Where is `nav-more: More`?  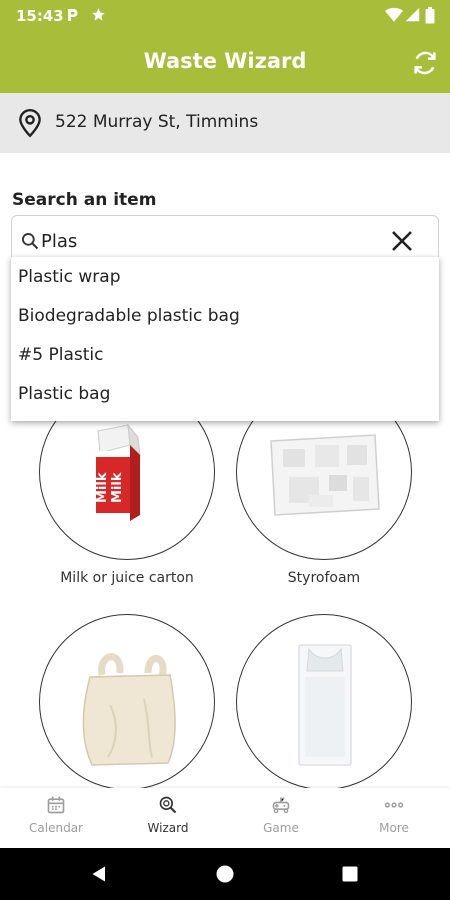 nav-more: More is located at coordinates (394, 818).